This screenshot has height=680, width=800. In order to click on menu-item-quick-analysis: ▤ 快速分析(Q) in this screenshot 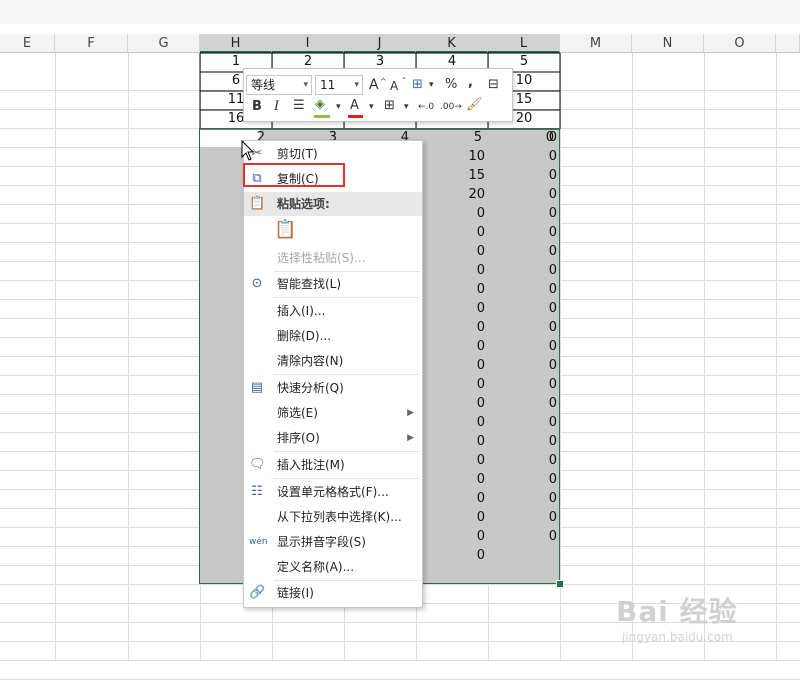, I will do `click(333, 388)`.